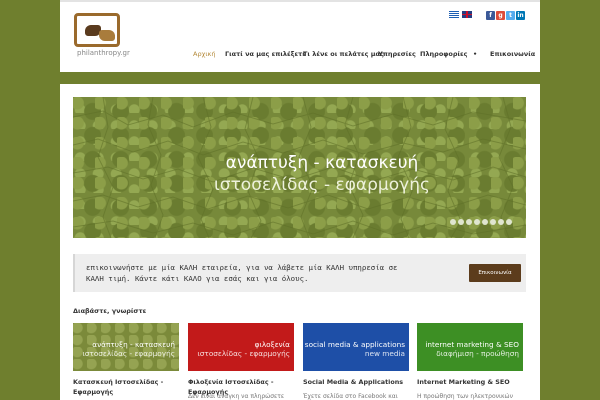 This screenshot has height=400, width=600. I want to click on nav-item-home: Αρχική, so click(204, 54).